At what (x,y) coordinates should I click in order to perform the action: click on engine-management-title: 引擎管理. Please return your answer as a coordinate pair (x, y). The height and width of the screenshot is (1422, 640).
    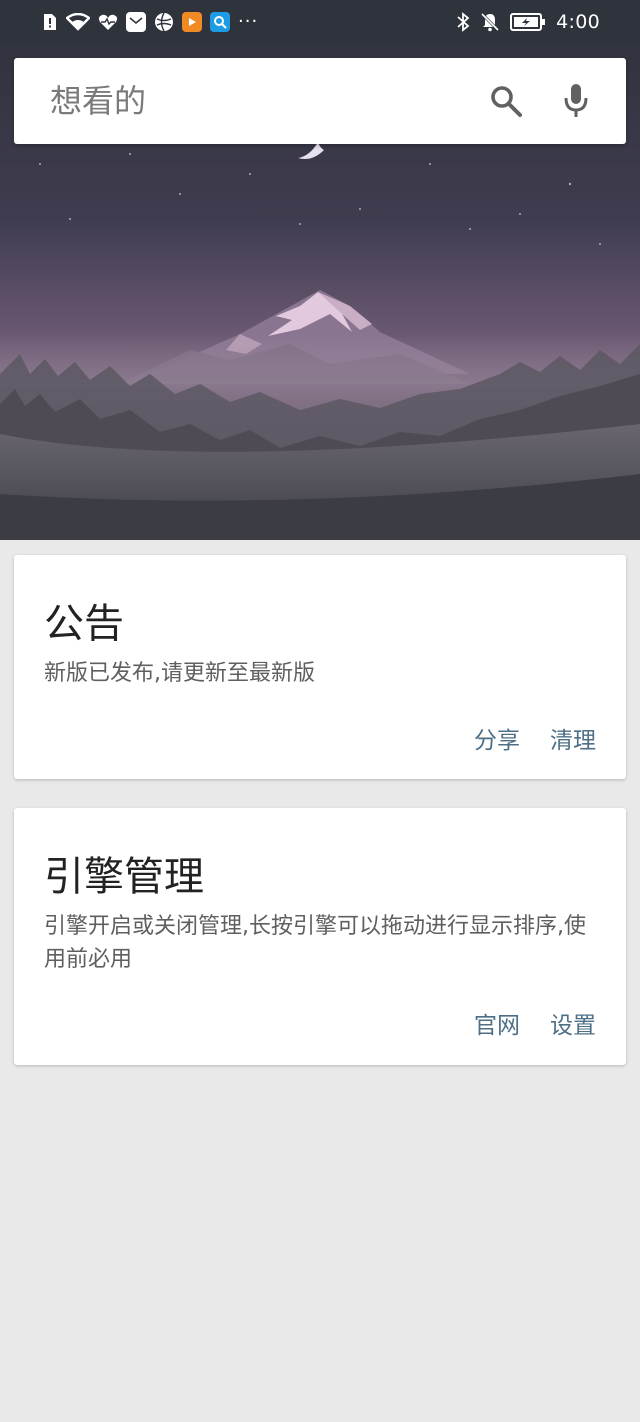
    Looking at the image, I should click on (124, 877).